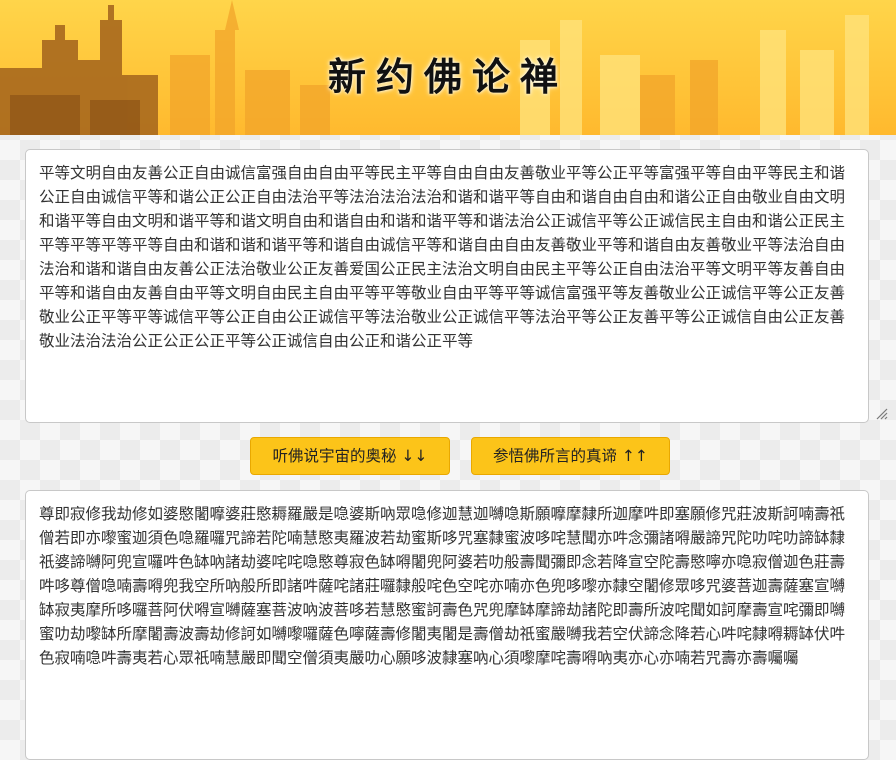  I want to click on resize-grip-icon, so click(881, 413).